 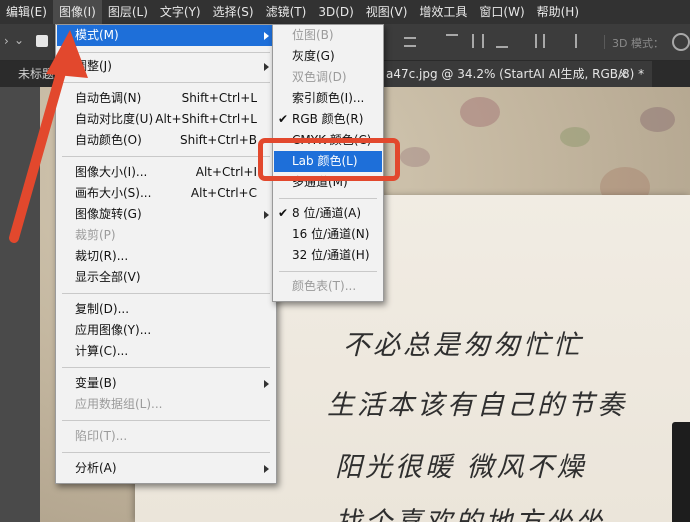 What do you see at coordinates (477, 405) in the screenshot?
I see `poem-line: 生活本该有自己的节奏` at bounding box center [477, 405].